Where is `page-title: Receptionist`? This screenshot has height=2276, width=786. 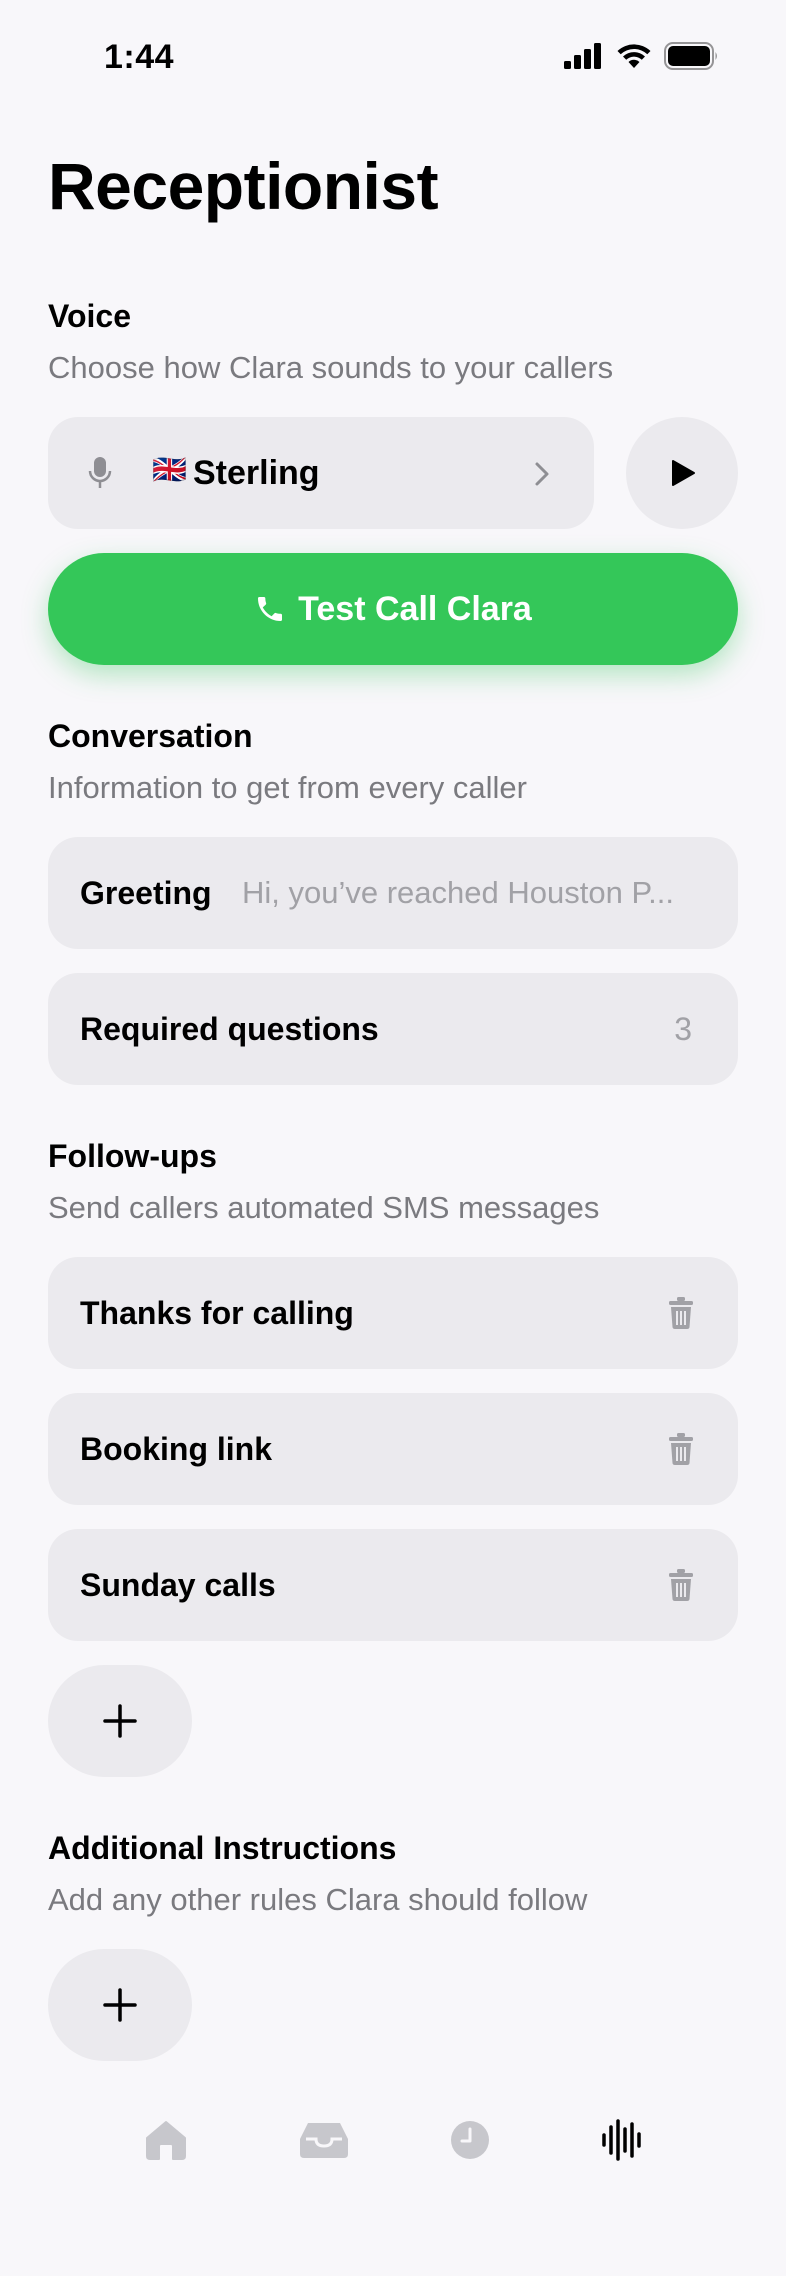 page-title: Receptionist is located at coordinates (243, 186).